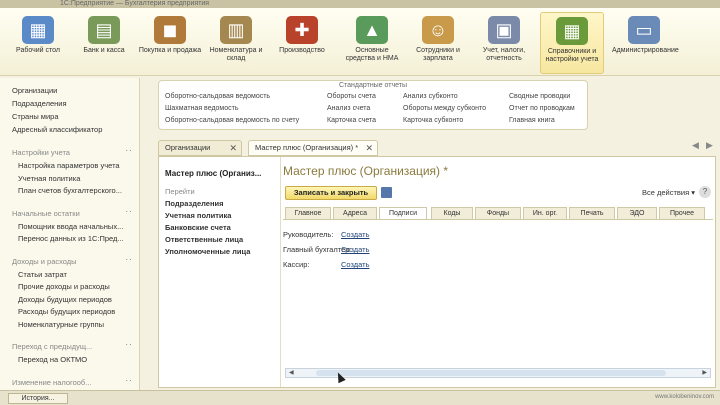 The width and height of the screenshot is (720, 405). I want to click on section-2: ▤ Банк и касса, so click(104, 43).